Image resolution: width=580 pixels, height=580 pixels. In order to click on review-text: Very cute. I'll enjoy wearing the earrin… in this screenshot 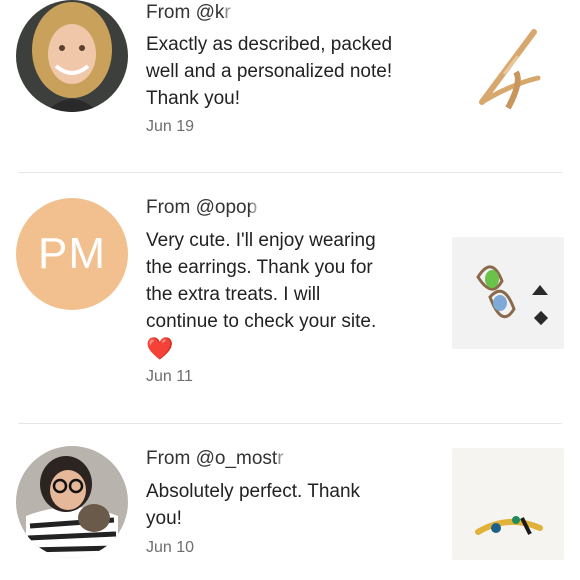, I will do `click(291, 295)`.